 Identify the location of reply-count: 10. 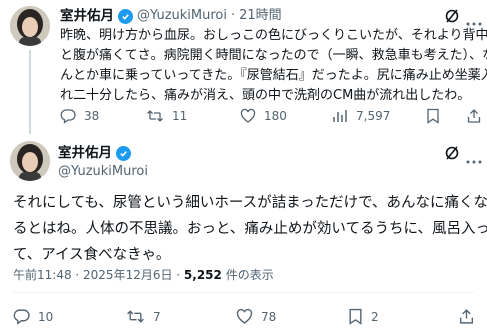
(46, 316).